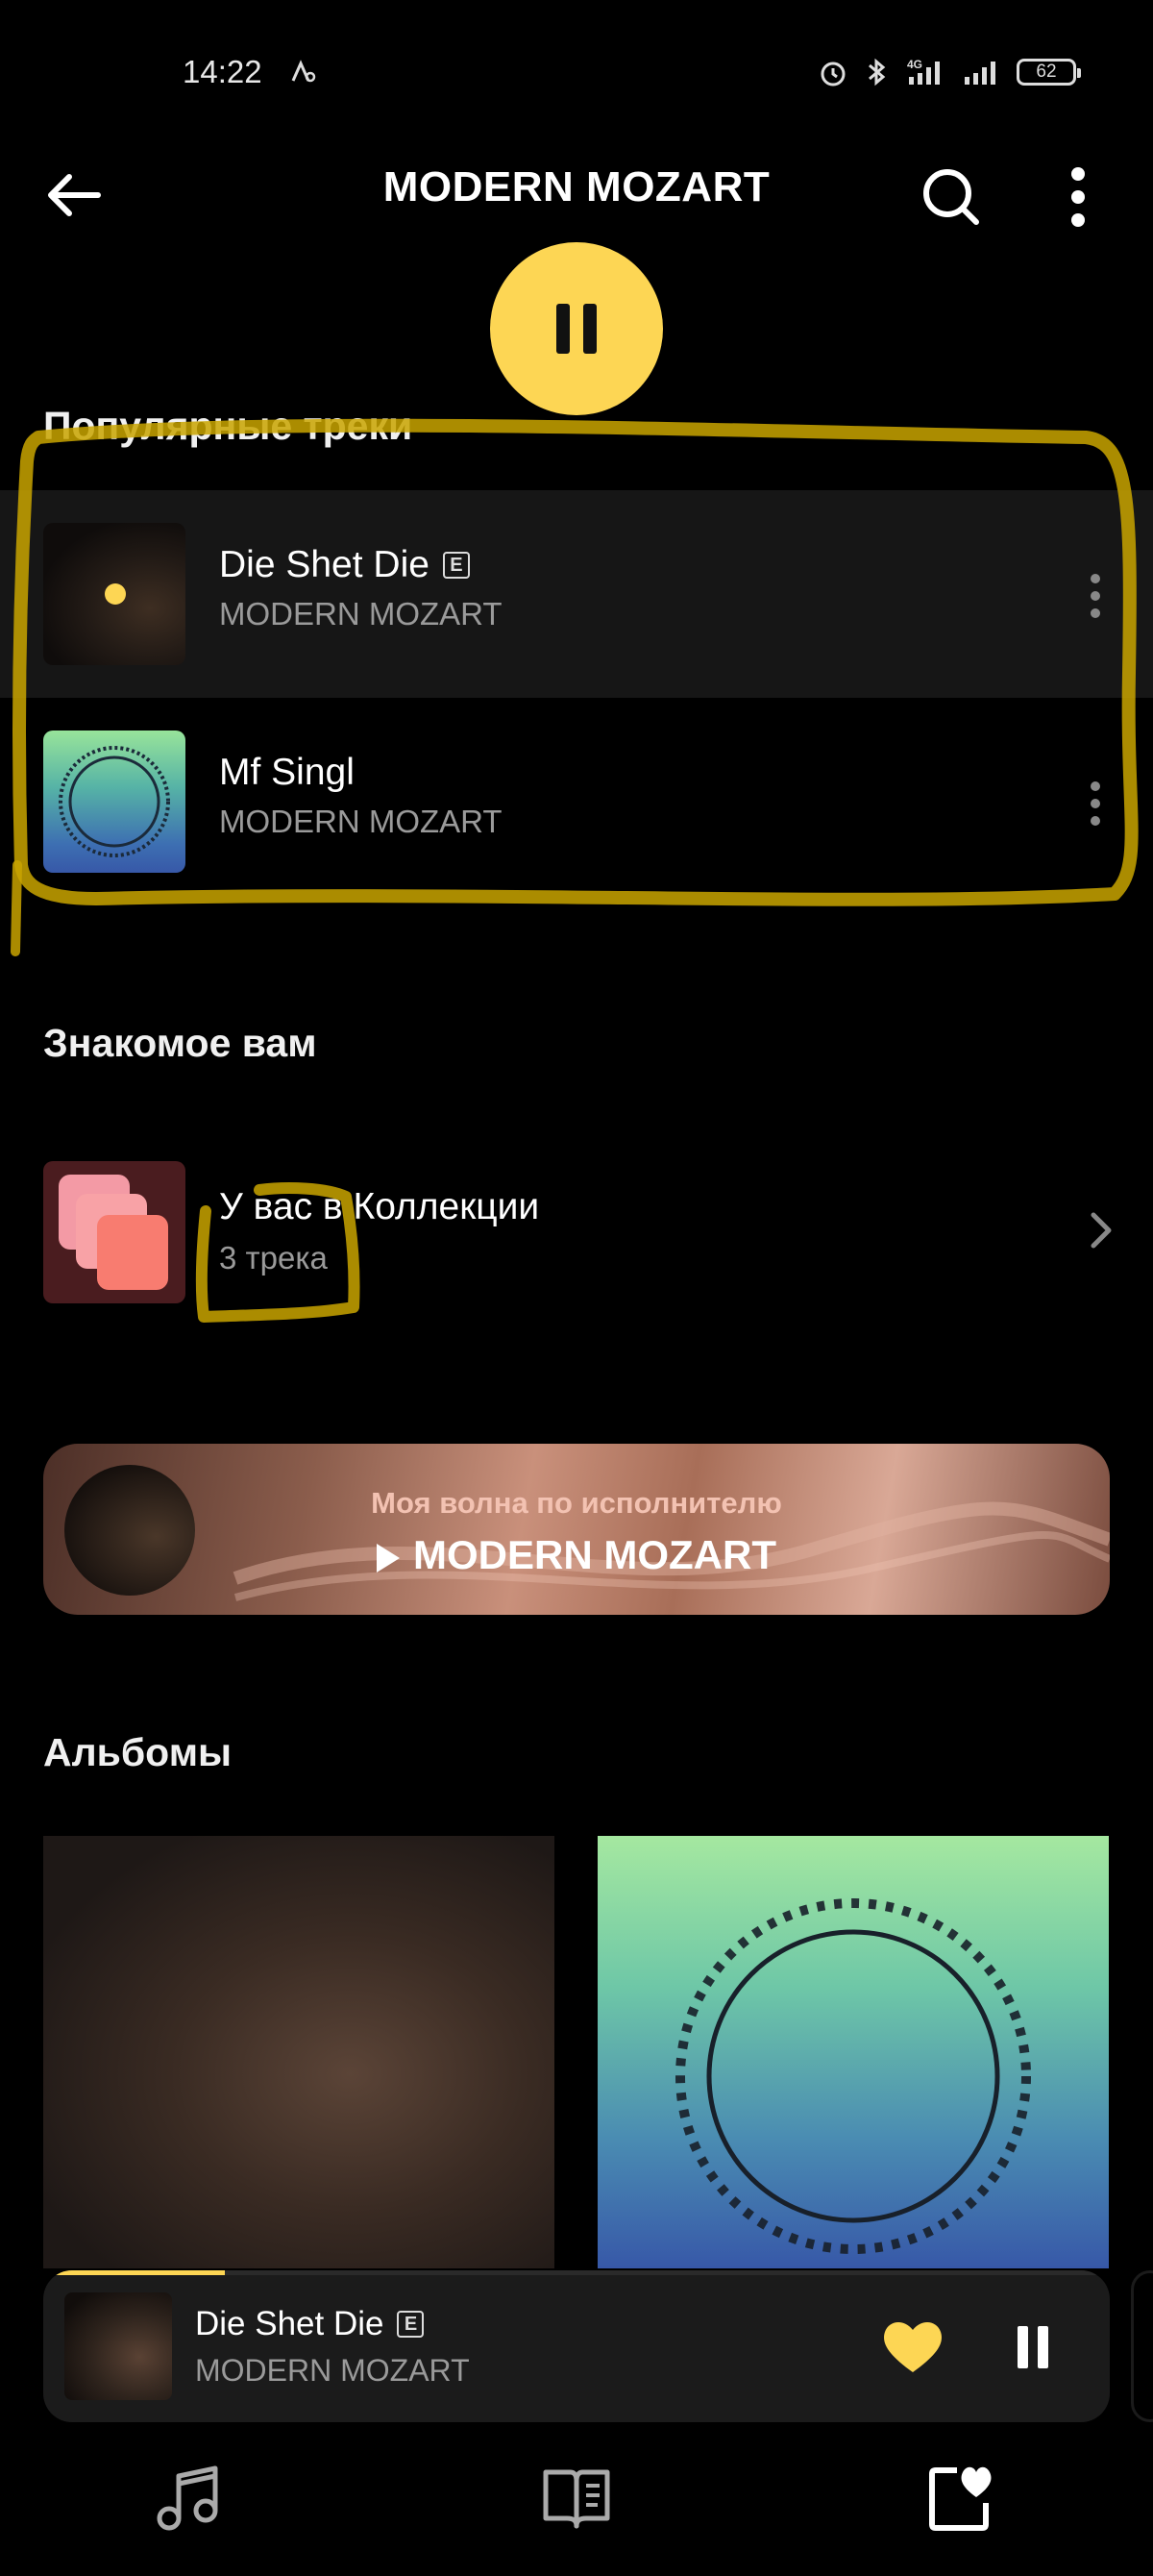 This screenshot has height=2576, width=1153. Describe the element at coordinates (834, 75) in the screenshot. I see `alarm-icon` at that location.